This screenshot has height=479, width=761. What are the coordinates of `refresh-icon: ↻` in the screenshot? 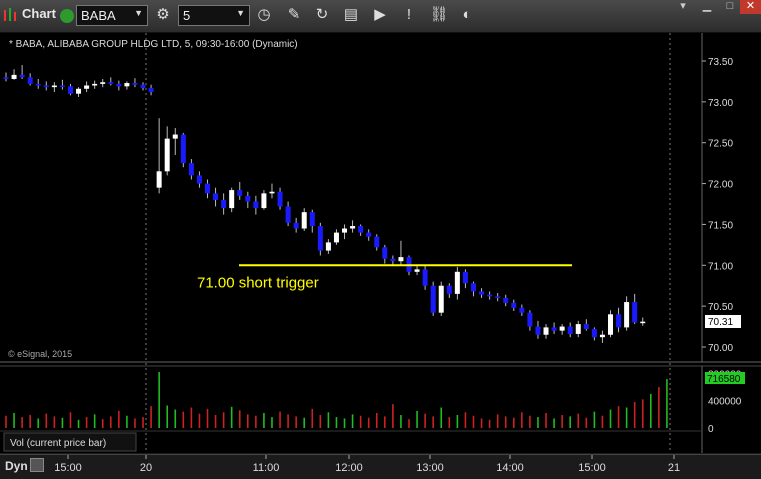 It's located at (322, 15).